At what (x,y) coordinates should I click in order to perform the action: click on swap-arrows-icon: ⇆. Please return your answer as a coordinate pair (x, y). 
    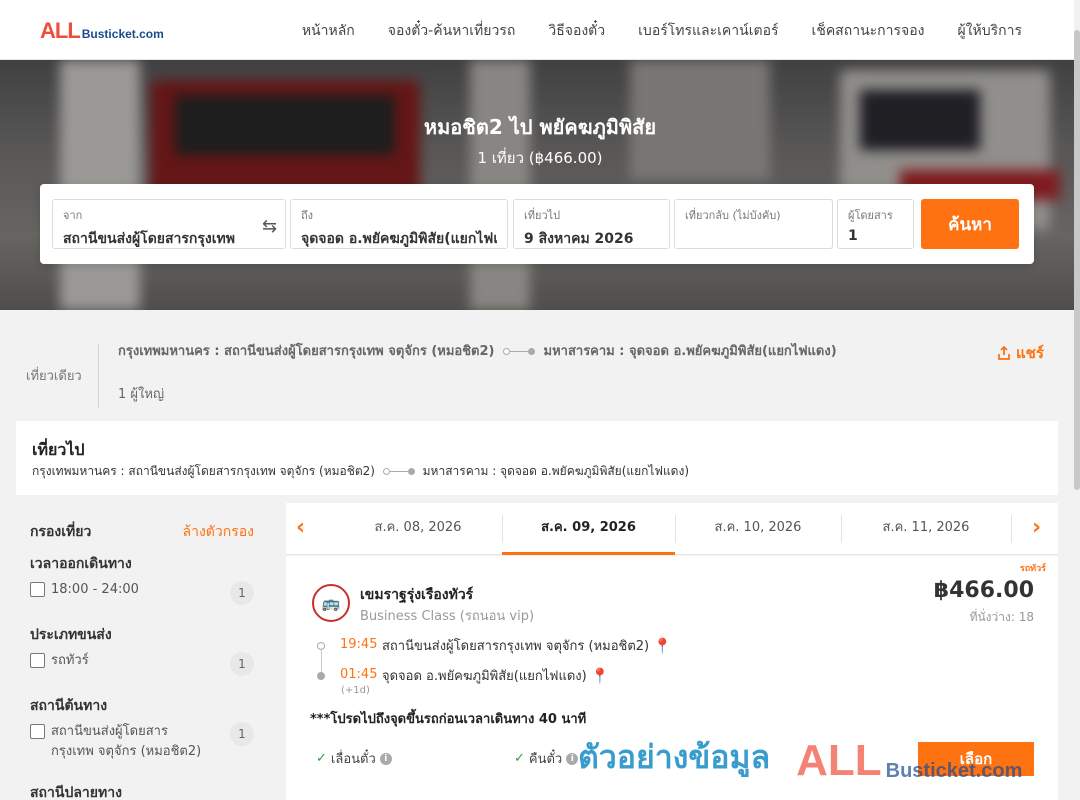
    Looking at the image, I should click on (269, 226).